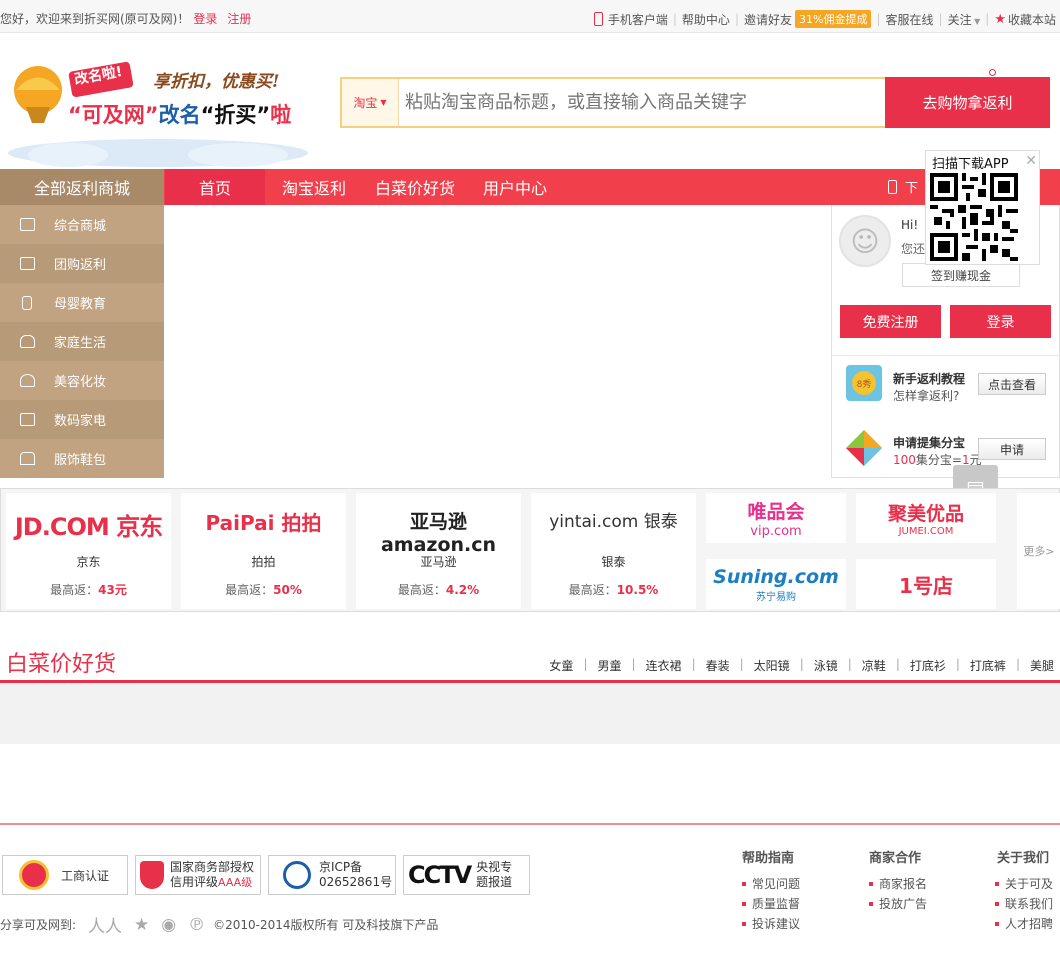  I want to click on category-label: 综合商城, so click(80, 226).